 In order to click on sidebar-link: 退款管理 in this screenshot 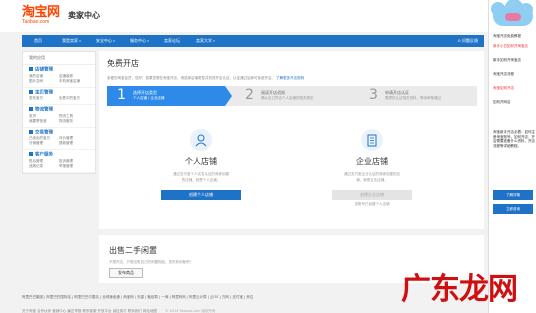, I will do `click(74, 143)`.